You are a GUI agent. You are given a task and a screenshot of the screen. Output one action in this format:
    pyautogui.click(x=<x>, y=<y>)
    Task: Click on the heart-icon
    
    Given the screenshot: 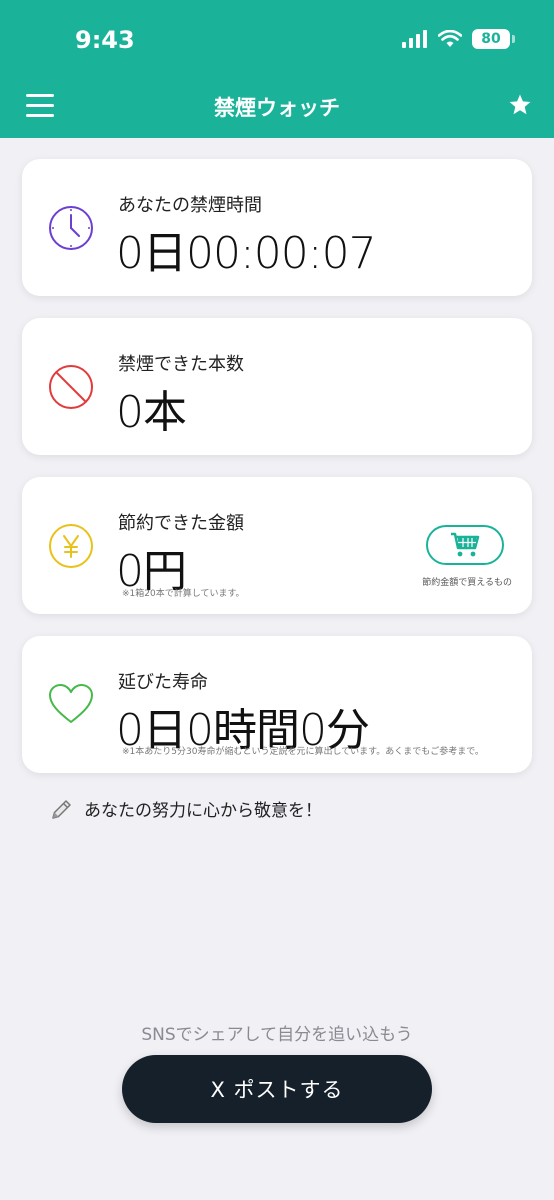 What is the action you would take?
    pyautogui.click(x=71, y=703)
    